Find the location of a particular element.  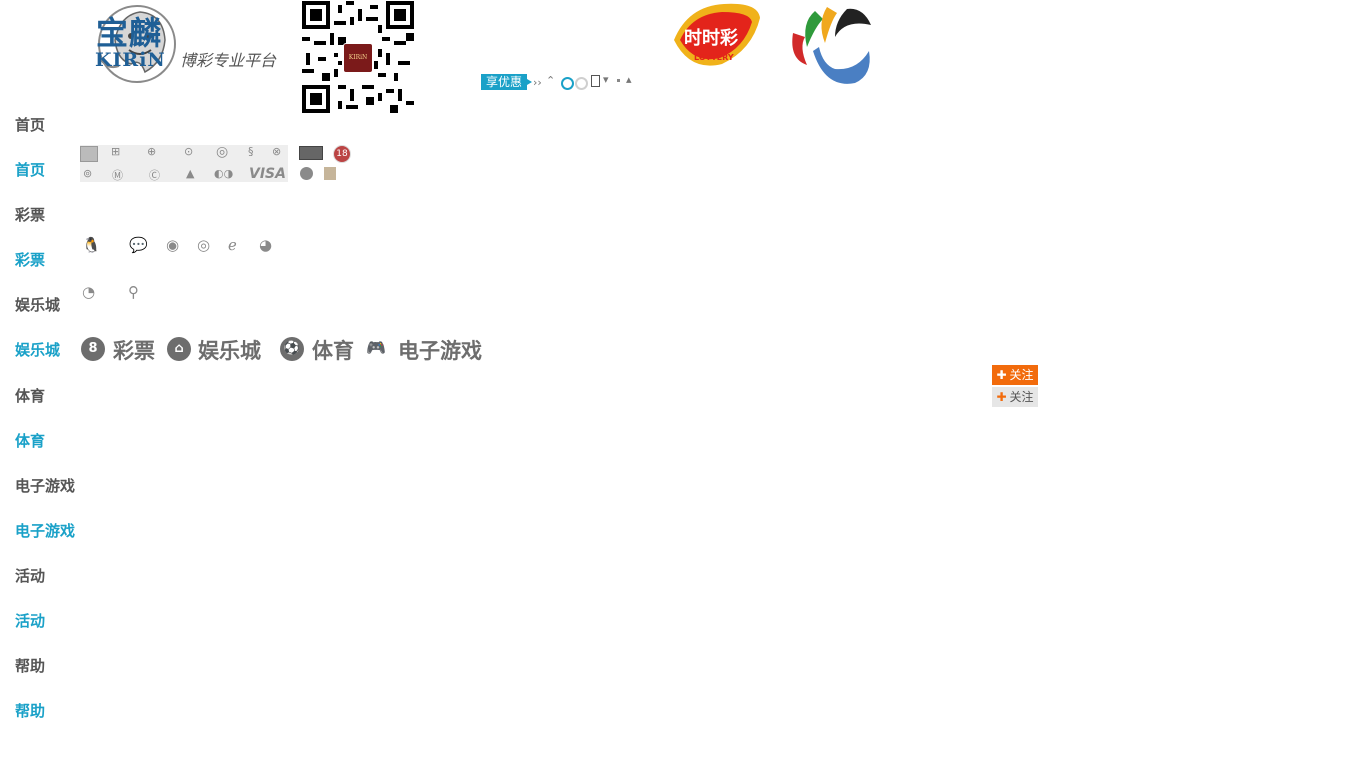

bank-s-icon: § is located at coordinates (251, 151).